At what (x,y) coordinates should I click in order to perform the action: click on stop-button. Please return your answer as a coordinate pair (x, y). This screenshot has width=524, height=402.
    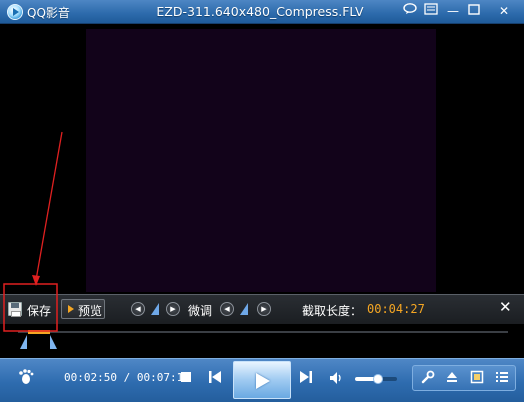
    Looking at the image, I should click on (186, 377).